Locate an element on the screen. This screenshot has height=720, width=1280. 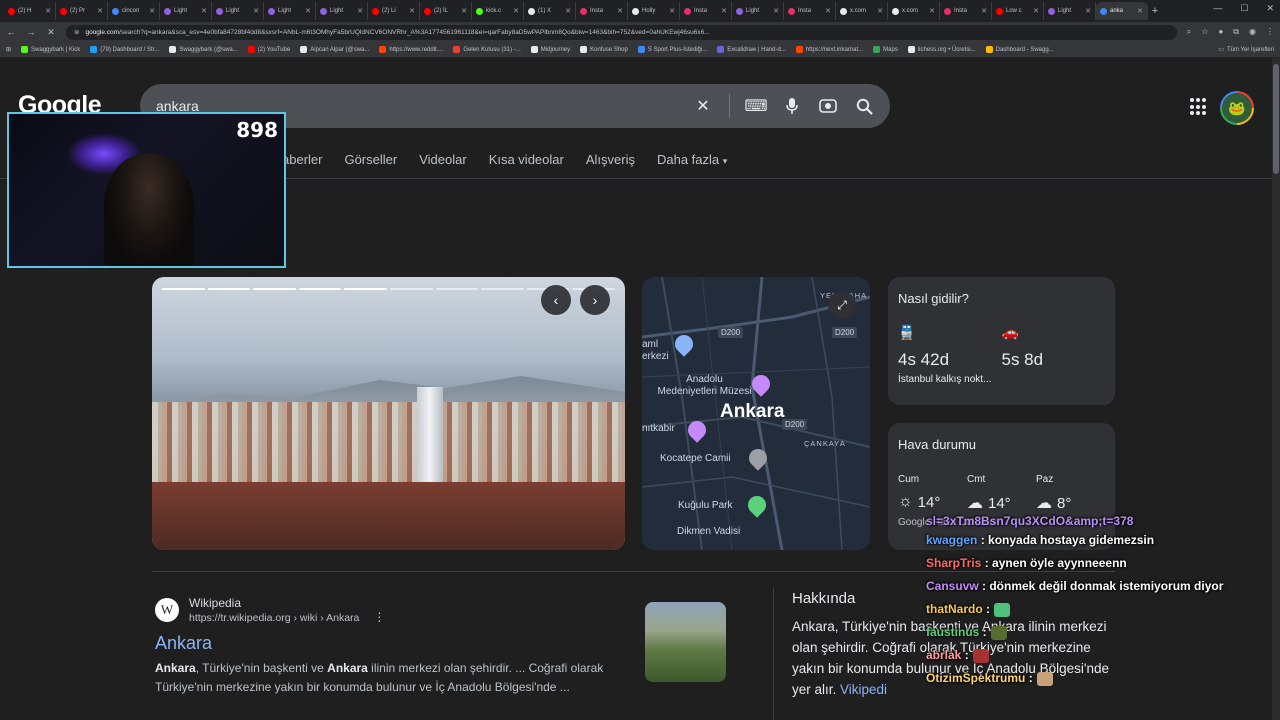
stop-icon: ✕ is located at coordinates (51, 32).